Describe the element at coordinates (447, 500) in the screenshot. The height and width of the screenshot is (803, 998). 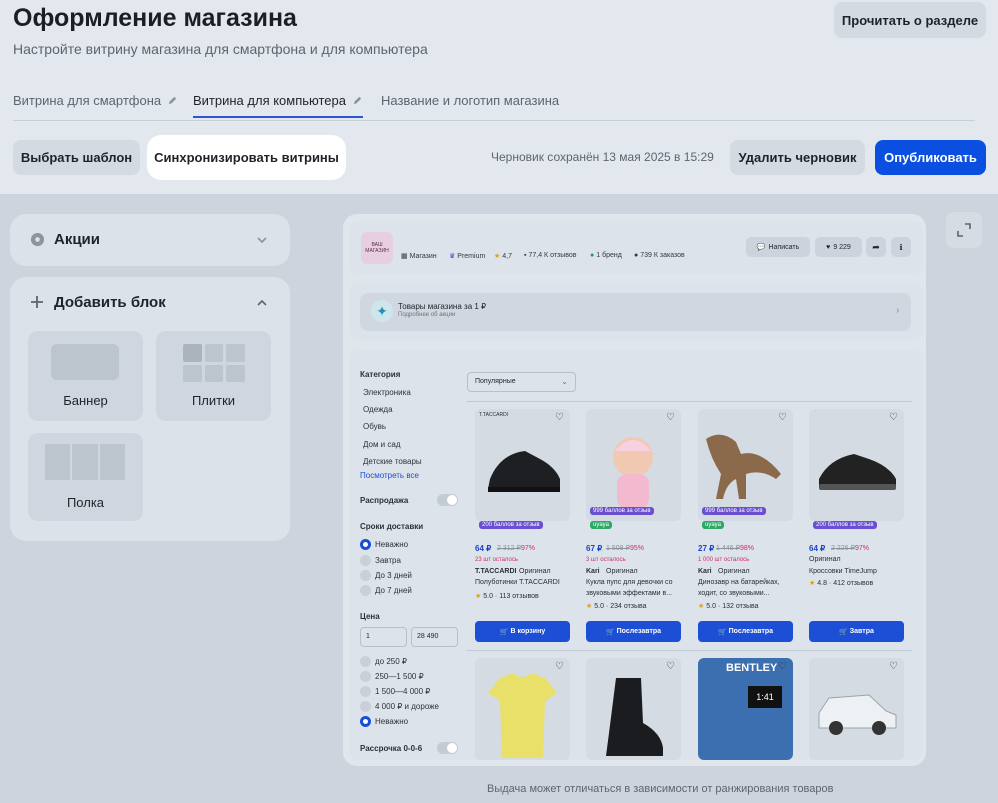
I see `sale-toggle` at that location.